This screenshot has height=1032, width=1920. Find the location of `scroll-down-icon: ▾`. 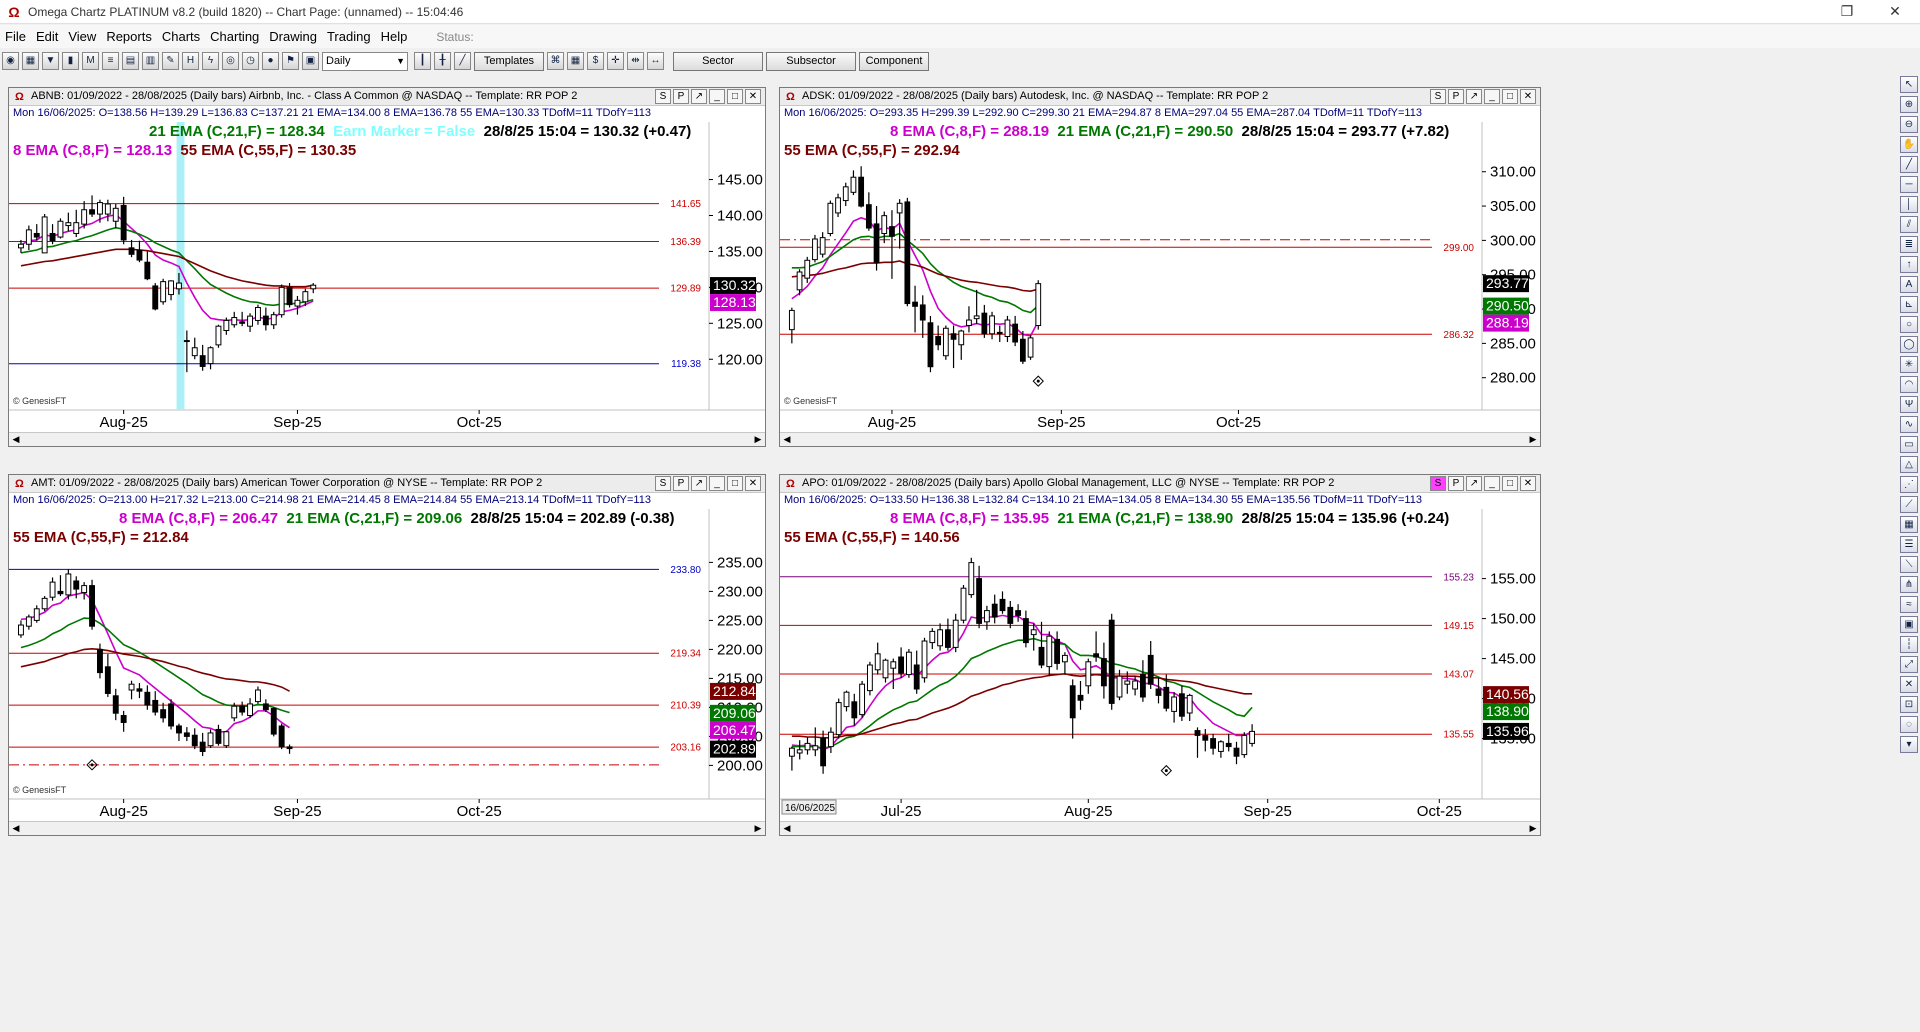

scroll-down-icon: ▾ is located at coordinates (1909, 744).